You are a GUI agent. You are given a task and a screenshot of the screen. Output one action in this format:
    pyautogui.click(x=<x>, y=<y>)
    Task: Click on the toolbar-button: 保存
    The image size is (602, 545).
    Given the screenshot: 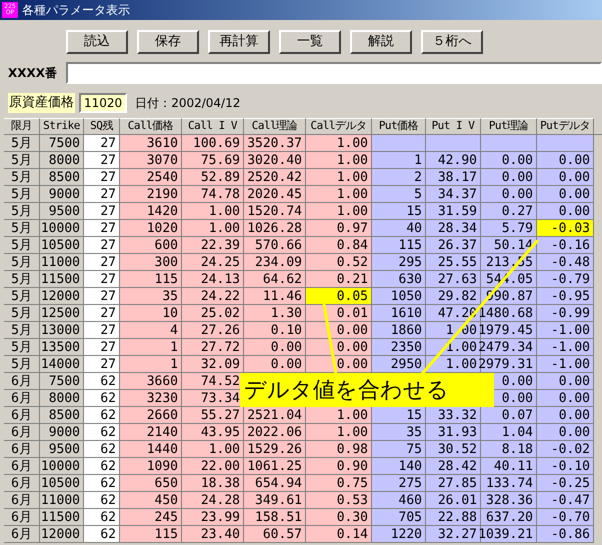 What is the action you would take?
    pyautogui.click(x=168, y=42)
    